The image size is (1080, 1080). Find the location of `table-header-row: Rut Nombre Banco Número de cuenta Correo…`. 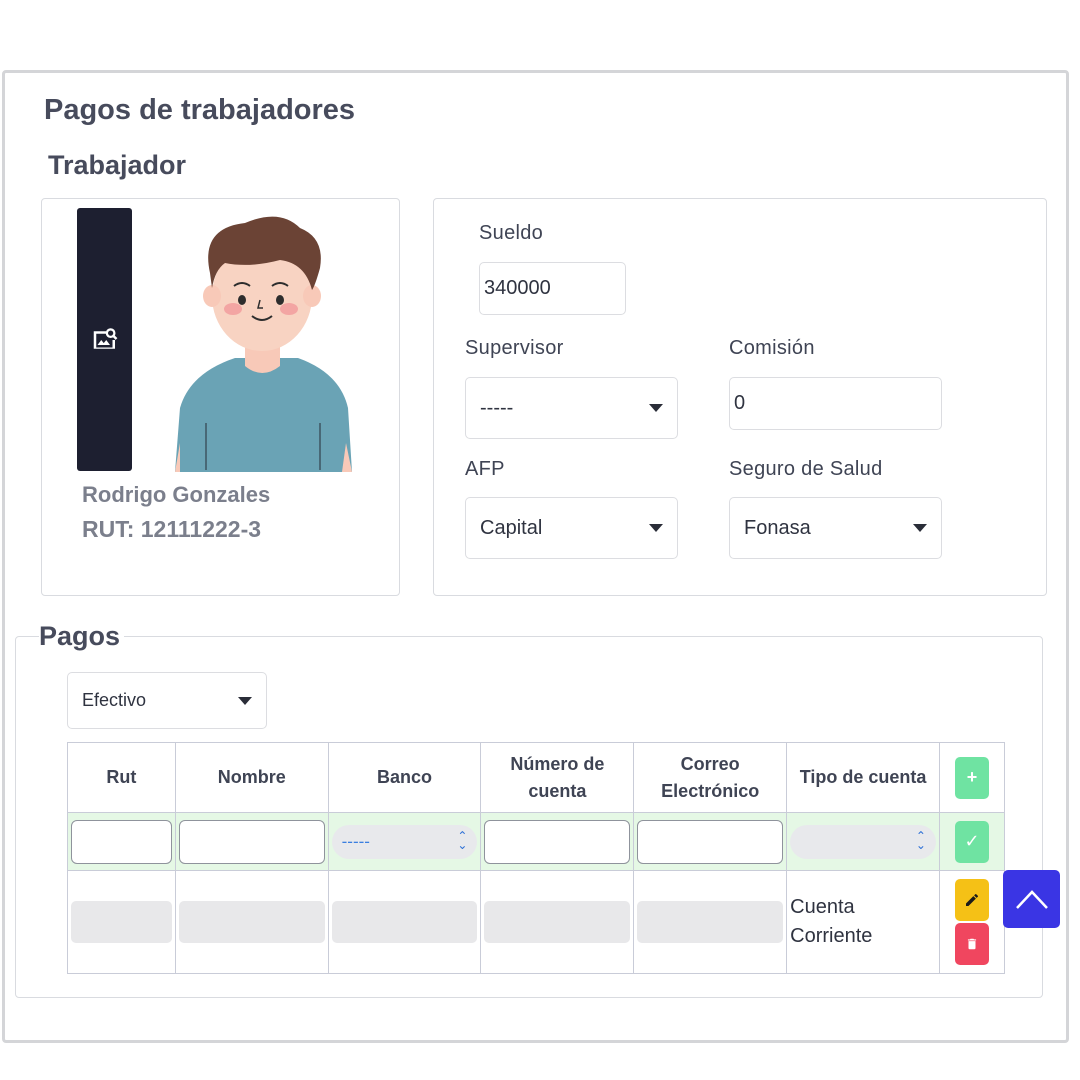

table-header-row: Rut Nombre Banco Número de cuenta Correo… is located at coordinates (536, 777).